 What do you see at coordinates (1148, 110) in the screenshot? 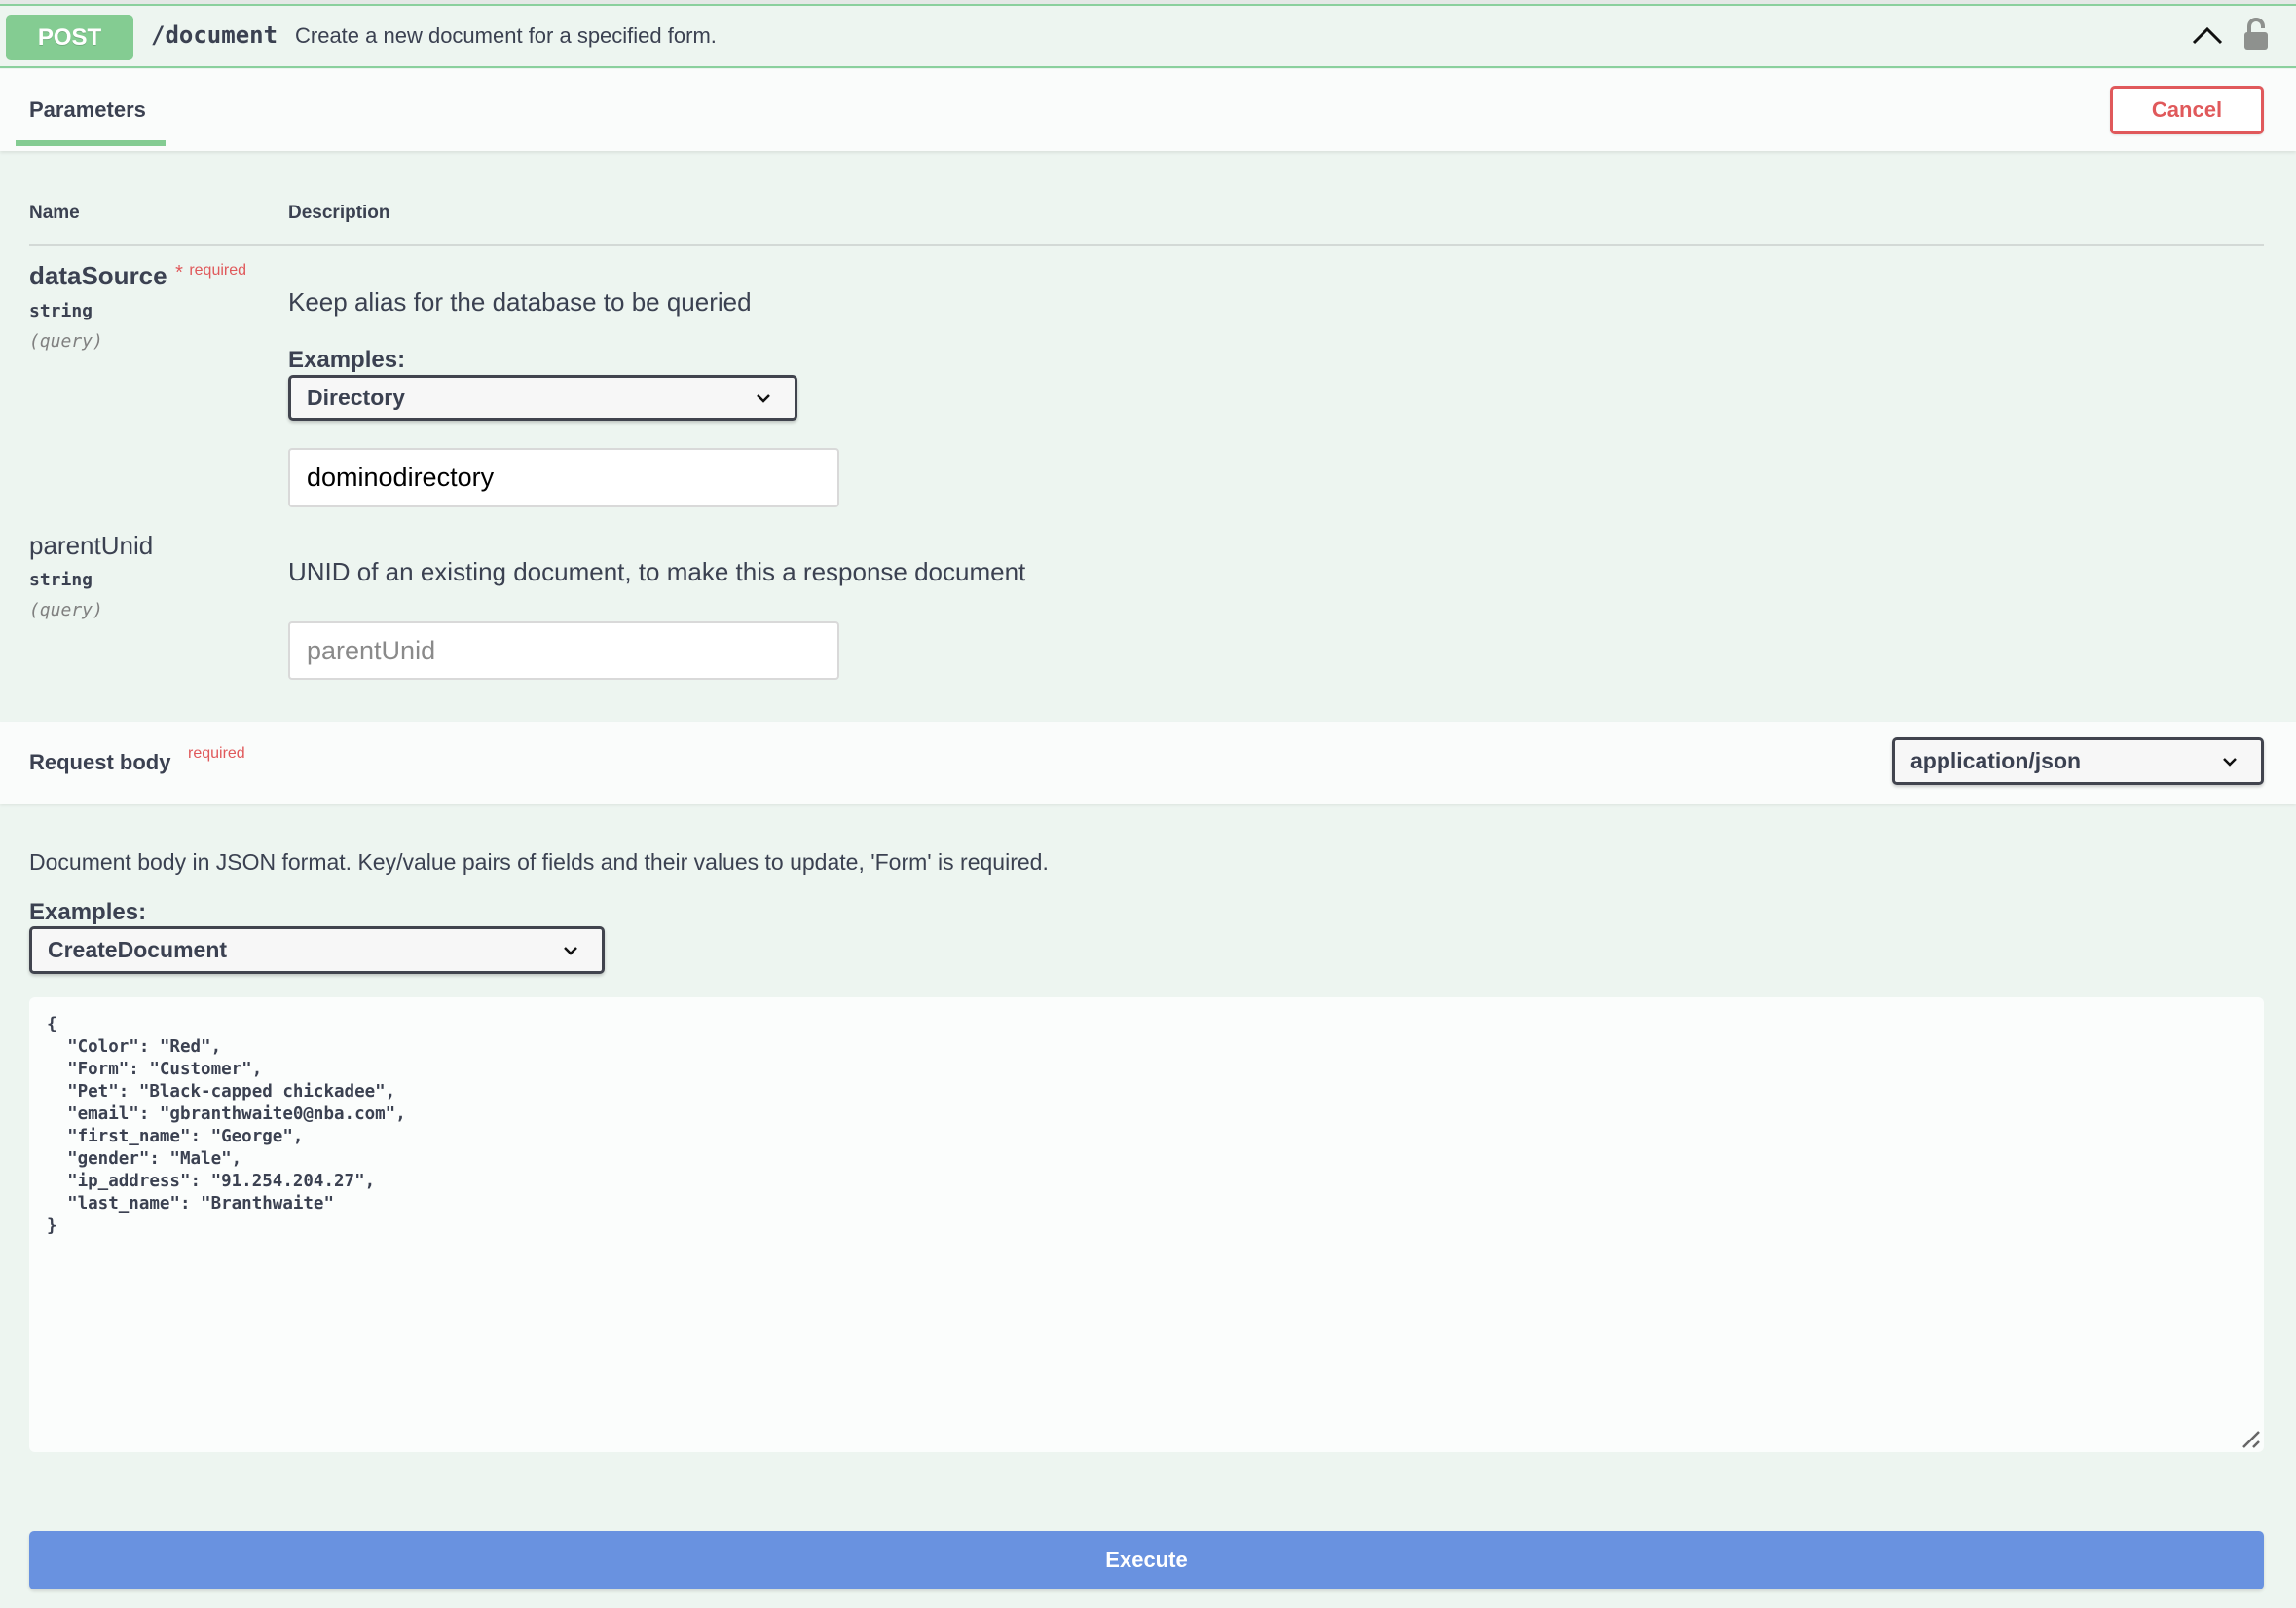
I see `tab-bar` at bounding box center [1148, 110].